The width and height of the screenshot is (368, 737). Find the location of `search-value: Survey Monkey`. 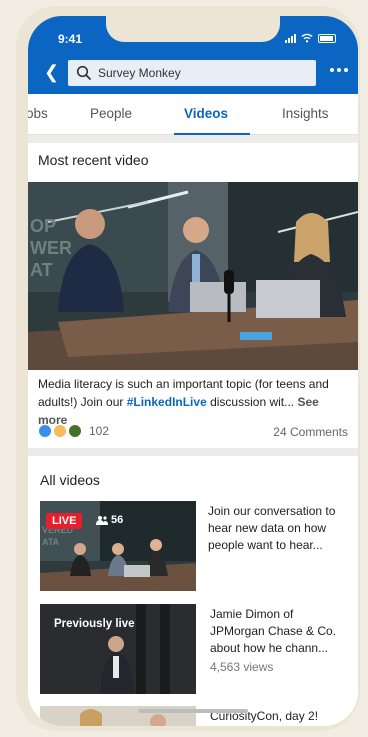

search-value: Survey Monkey is located at coordinates (139, 73).